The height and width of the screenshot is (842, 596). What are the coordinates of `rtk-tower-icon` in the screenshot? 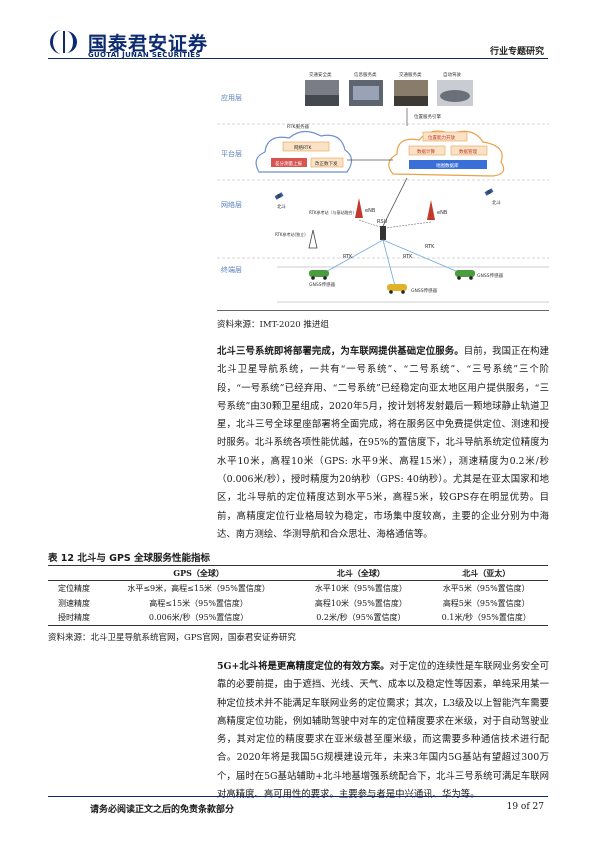 It's located at (313, 239).